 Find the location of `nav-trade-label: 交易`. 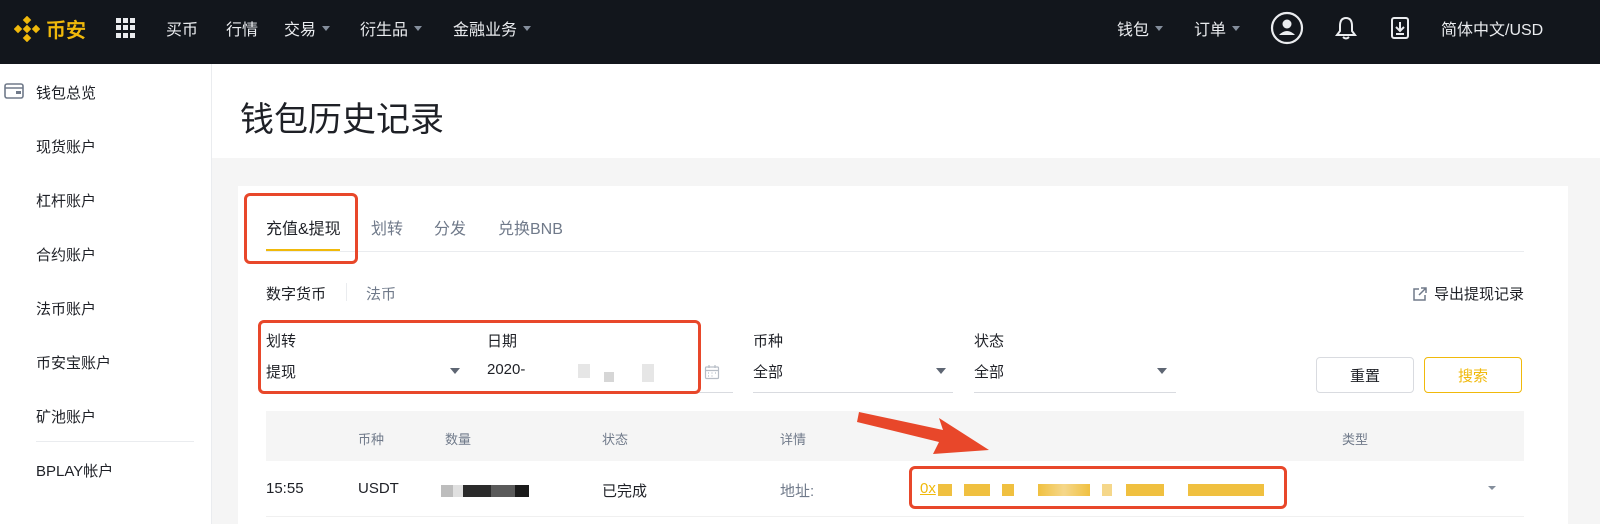

nav-trade-label: 交易 is located at coordinates (300, 30).